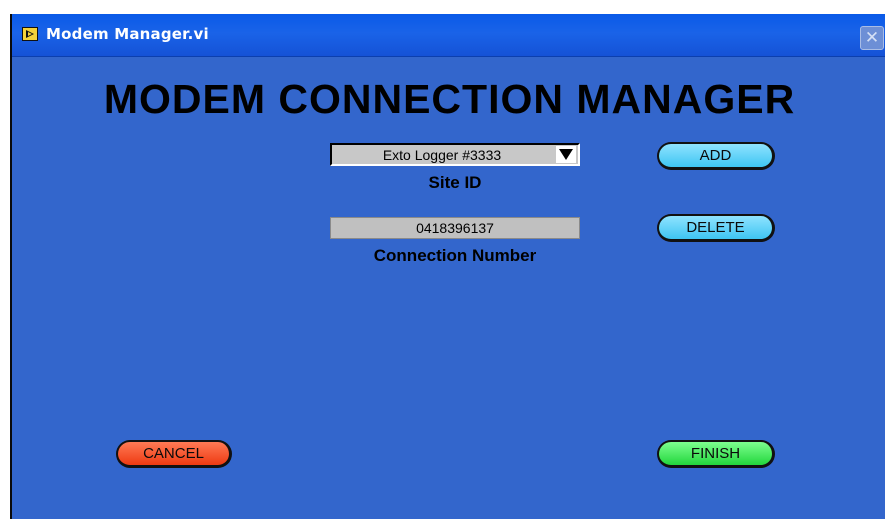 The width and height of the screenshot is (885, 519). I want to click on connection-number-field: 0418396137, so click(455, 228).